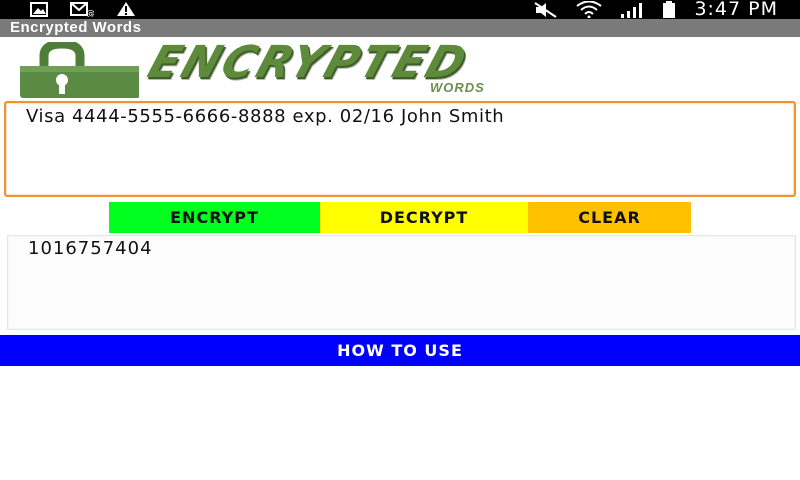 This screenshot has width=800, height=480. I want to click on ciphertext-output-value: 1016757404, so click(90, 248).